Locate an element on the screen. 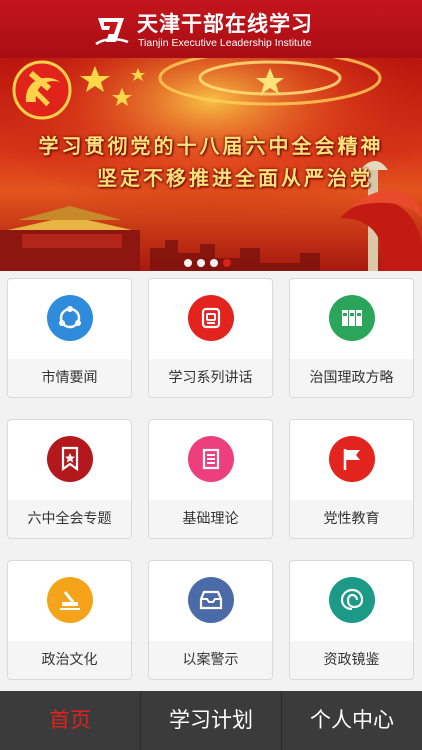 The image size is (422, 750). menu-item-label: 党性教育 is located at coordinates (351, 519).